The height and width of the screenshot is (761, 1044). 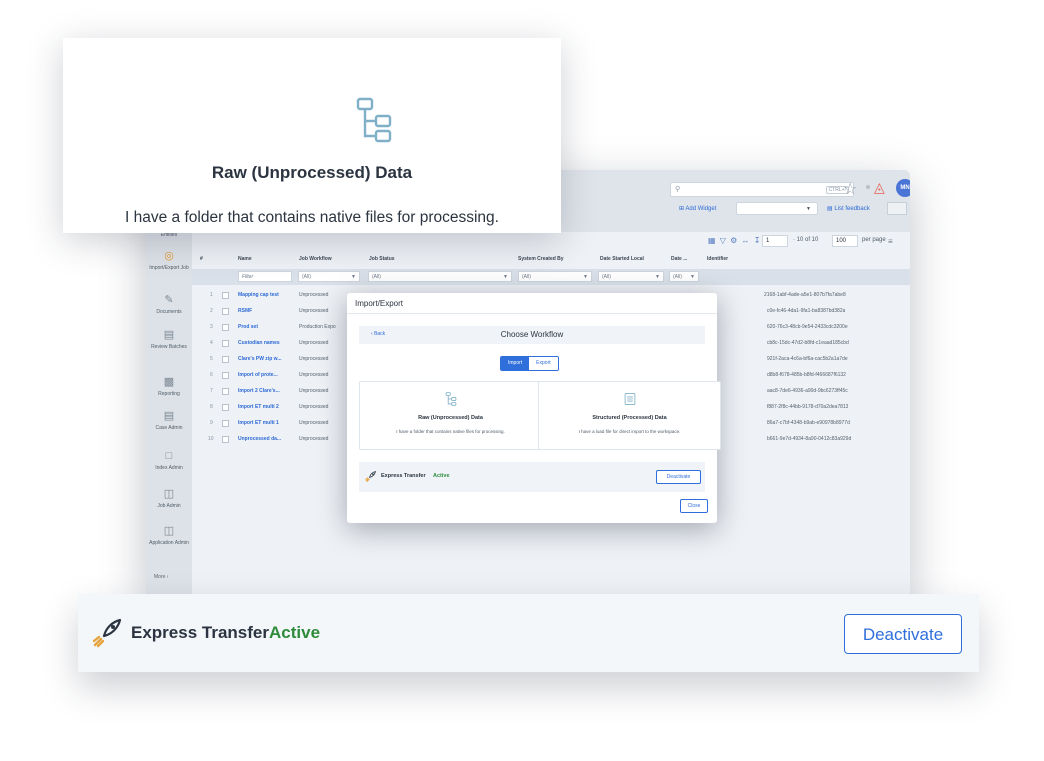 What do you see at coordinates (211, 407) in the screenshot?
I see `row-number: 8` at bounding box center [211, 407].